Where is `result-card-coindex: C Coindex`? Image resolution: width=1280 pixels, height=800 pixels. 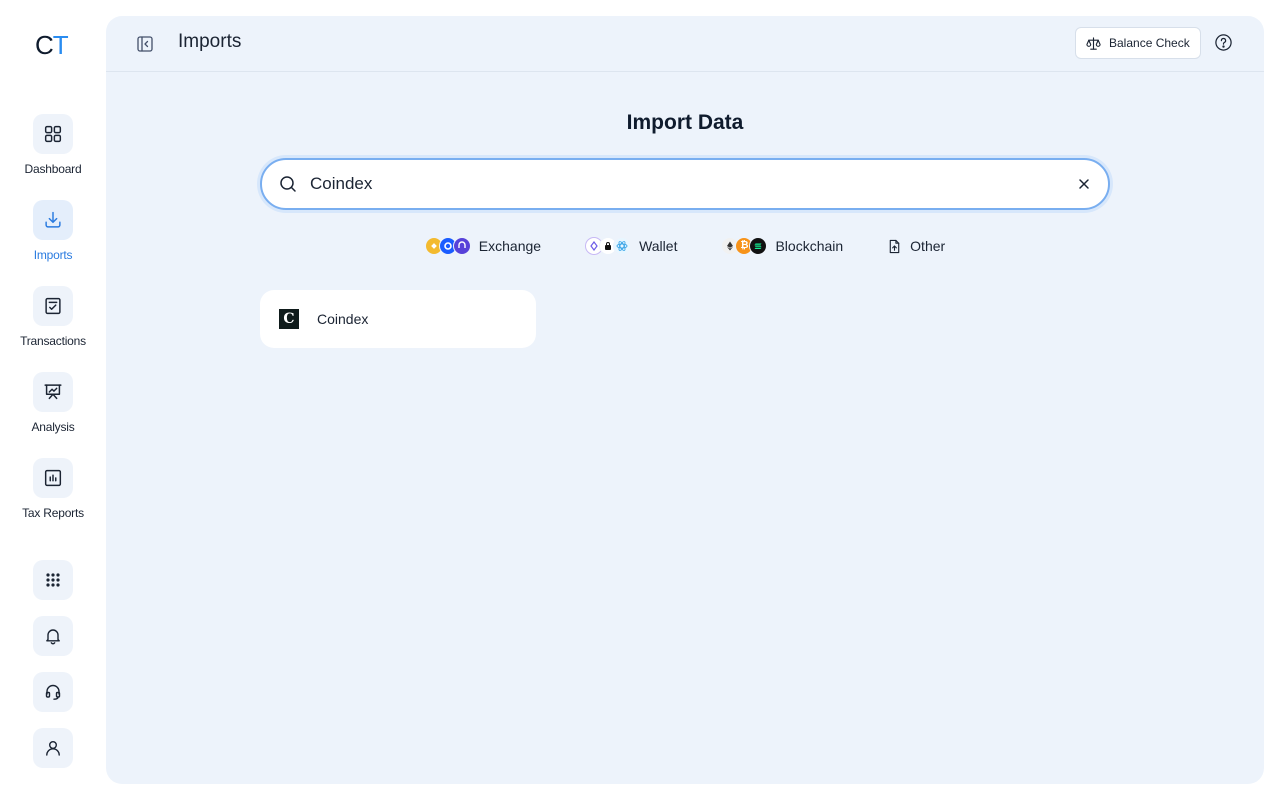 result-card-coindex: C Coindex is located at coordinates (398, 319).